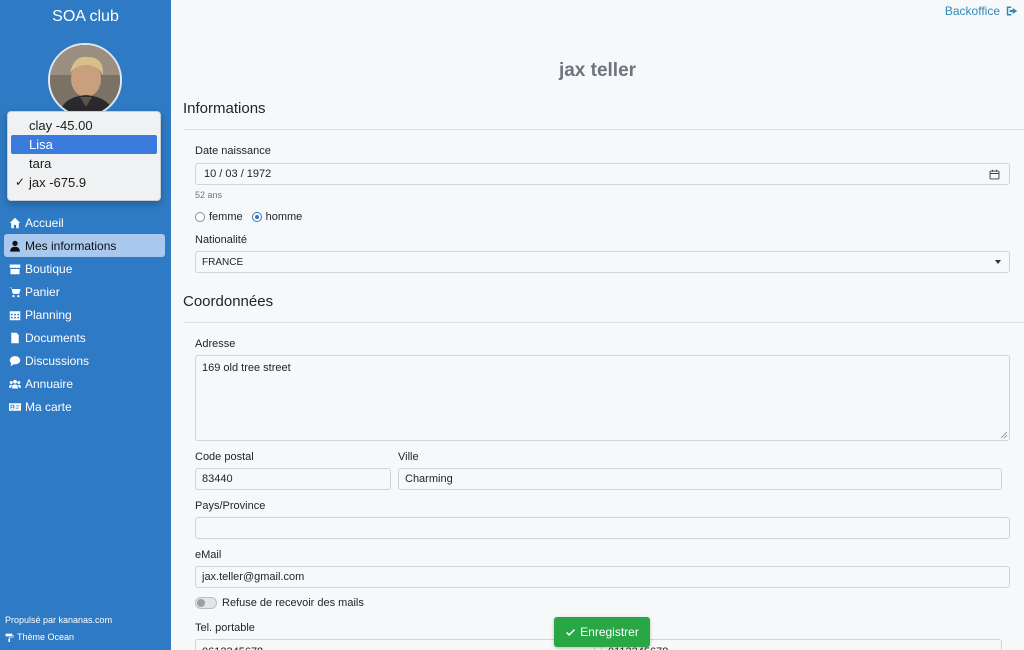 The image size is (1024, 650). What do you see at coordinates (224, 108) in the screenshot?
I see `section-title-informations: Informations` at bounding box center [224, 108].